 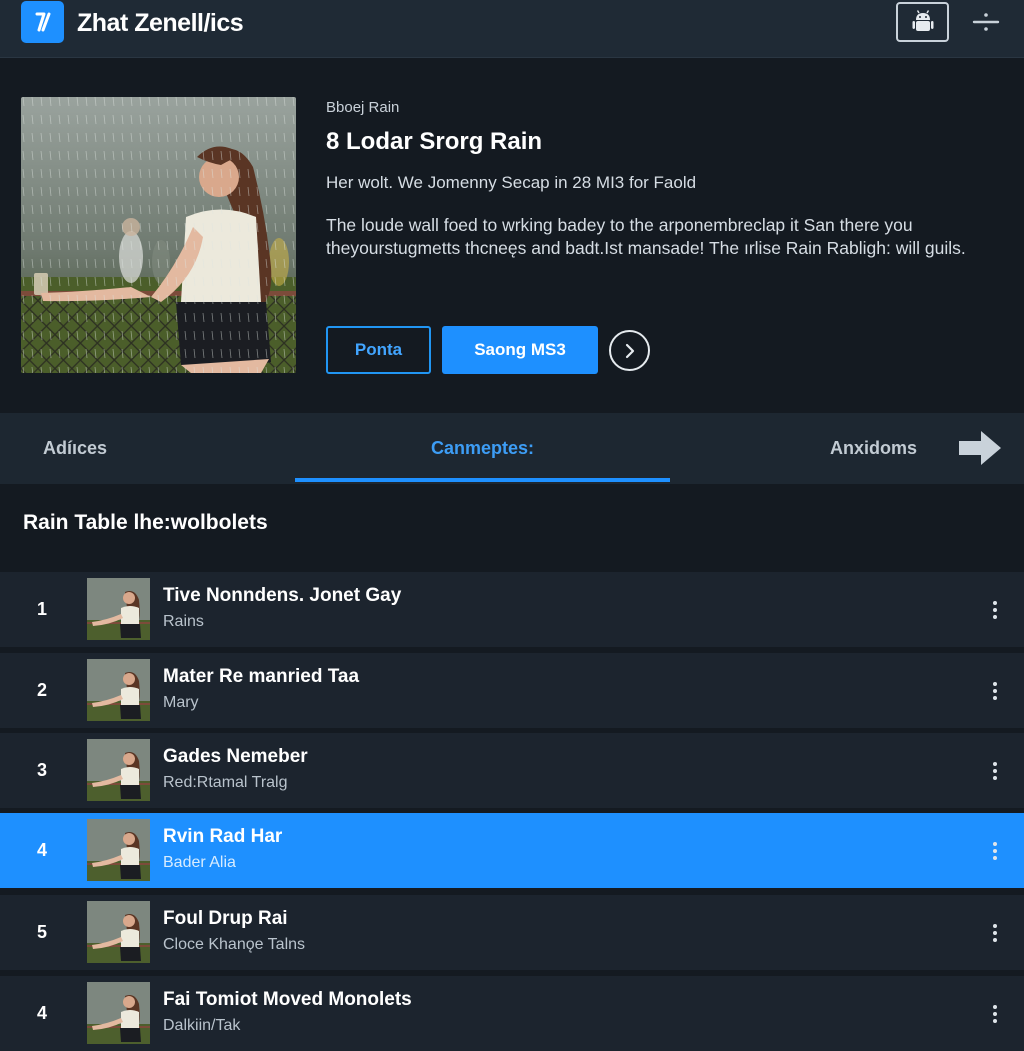 What do you see at coordinates (512, 850) in the screenshot?
I see `track-row: 4 Rvin Rad Har Bader Alia` at bounding box center [512, 850].